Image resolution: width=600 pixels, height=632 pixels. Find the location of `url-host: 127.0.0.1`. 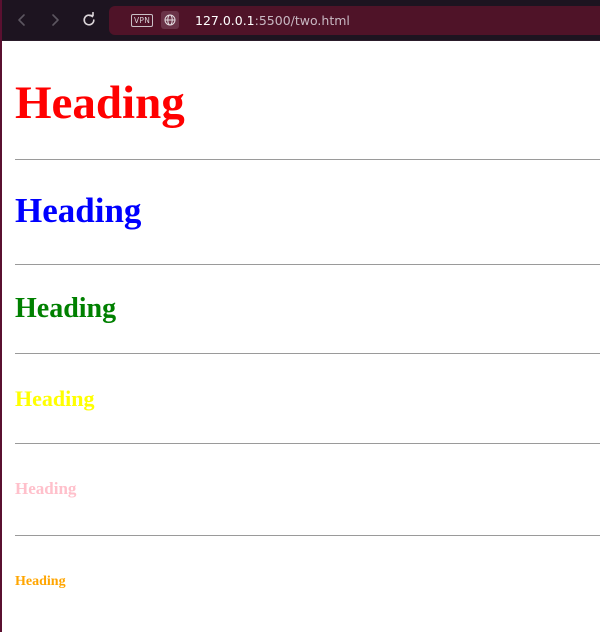

url-host: 127.0.0.1 is located at coordinates (225, 20).